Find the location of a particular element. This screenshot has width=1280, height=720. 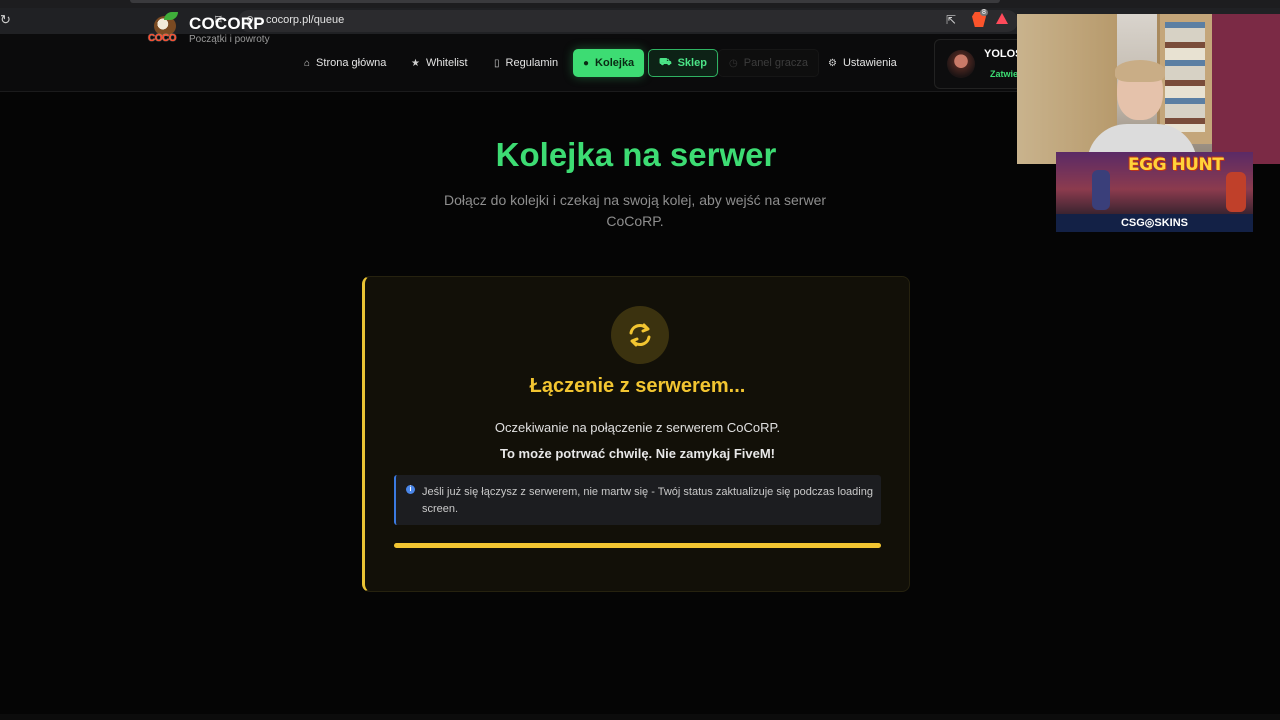

browser-tab-strip is located at coordinates (640, 4).